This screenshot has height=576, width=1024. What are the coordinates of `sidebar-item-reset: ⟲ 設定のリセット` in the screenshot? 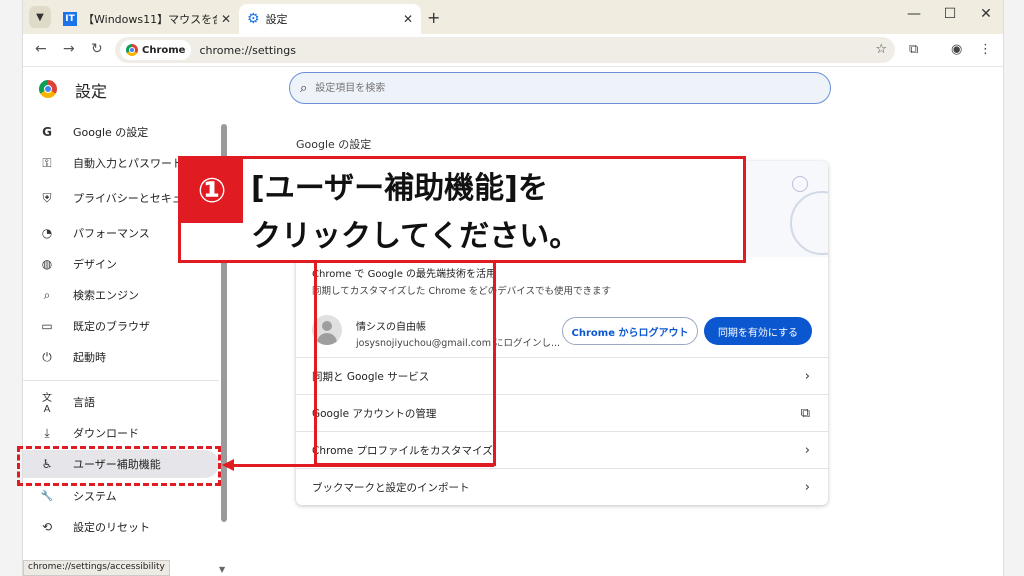 It's located at (121, 527).